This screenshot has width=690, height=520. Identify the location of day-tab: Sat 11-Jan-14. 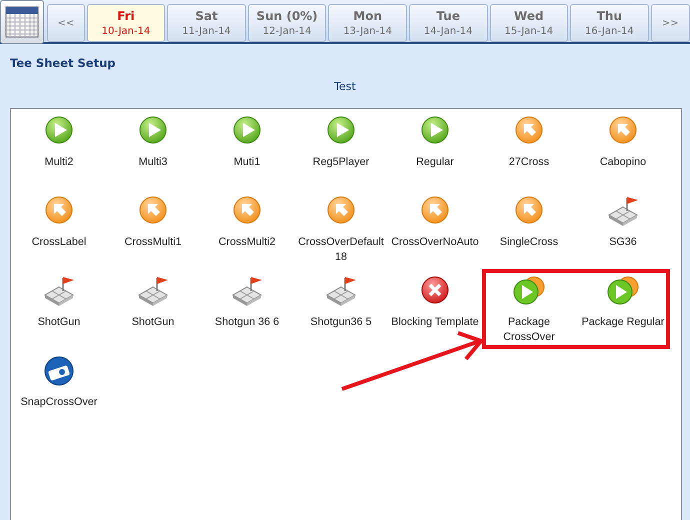
(206, 23).